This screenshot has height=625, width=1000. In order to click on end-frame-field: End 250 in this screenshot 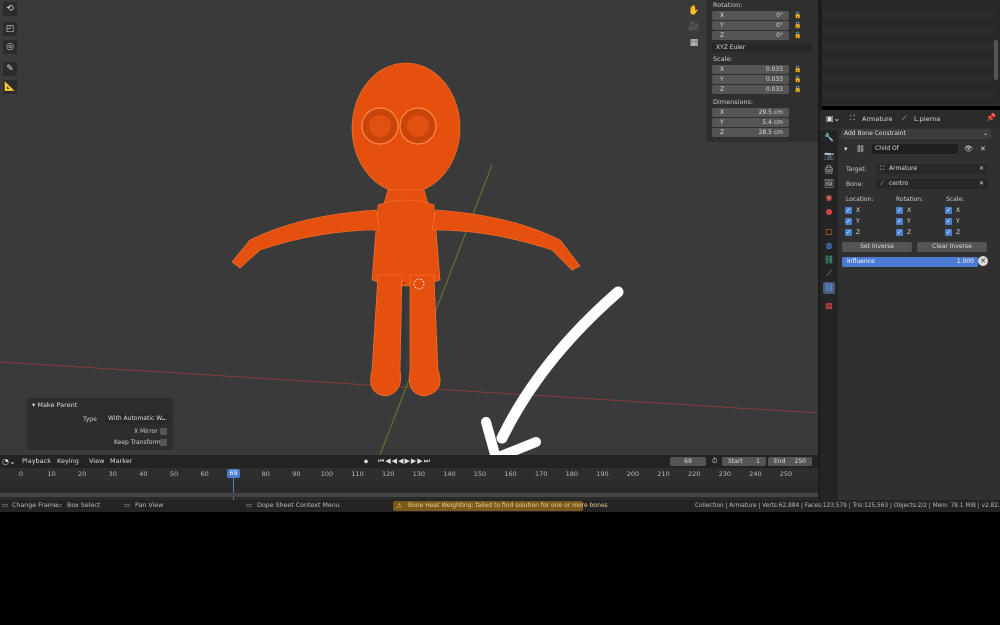, I will do `click(790, 461)`.